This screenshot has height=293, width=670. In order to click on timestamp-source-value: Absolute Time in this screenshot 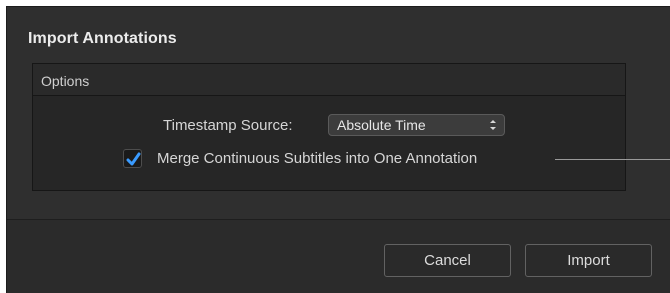, I will do `click(381, 125)`.